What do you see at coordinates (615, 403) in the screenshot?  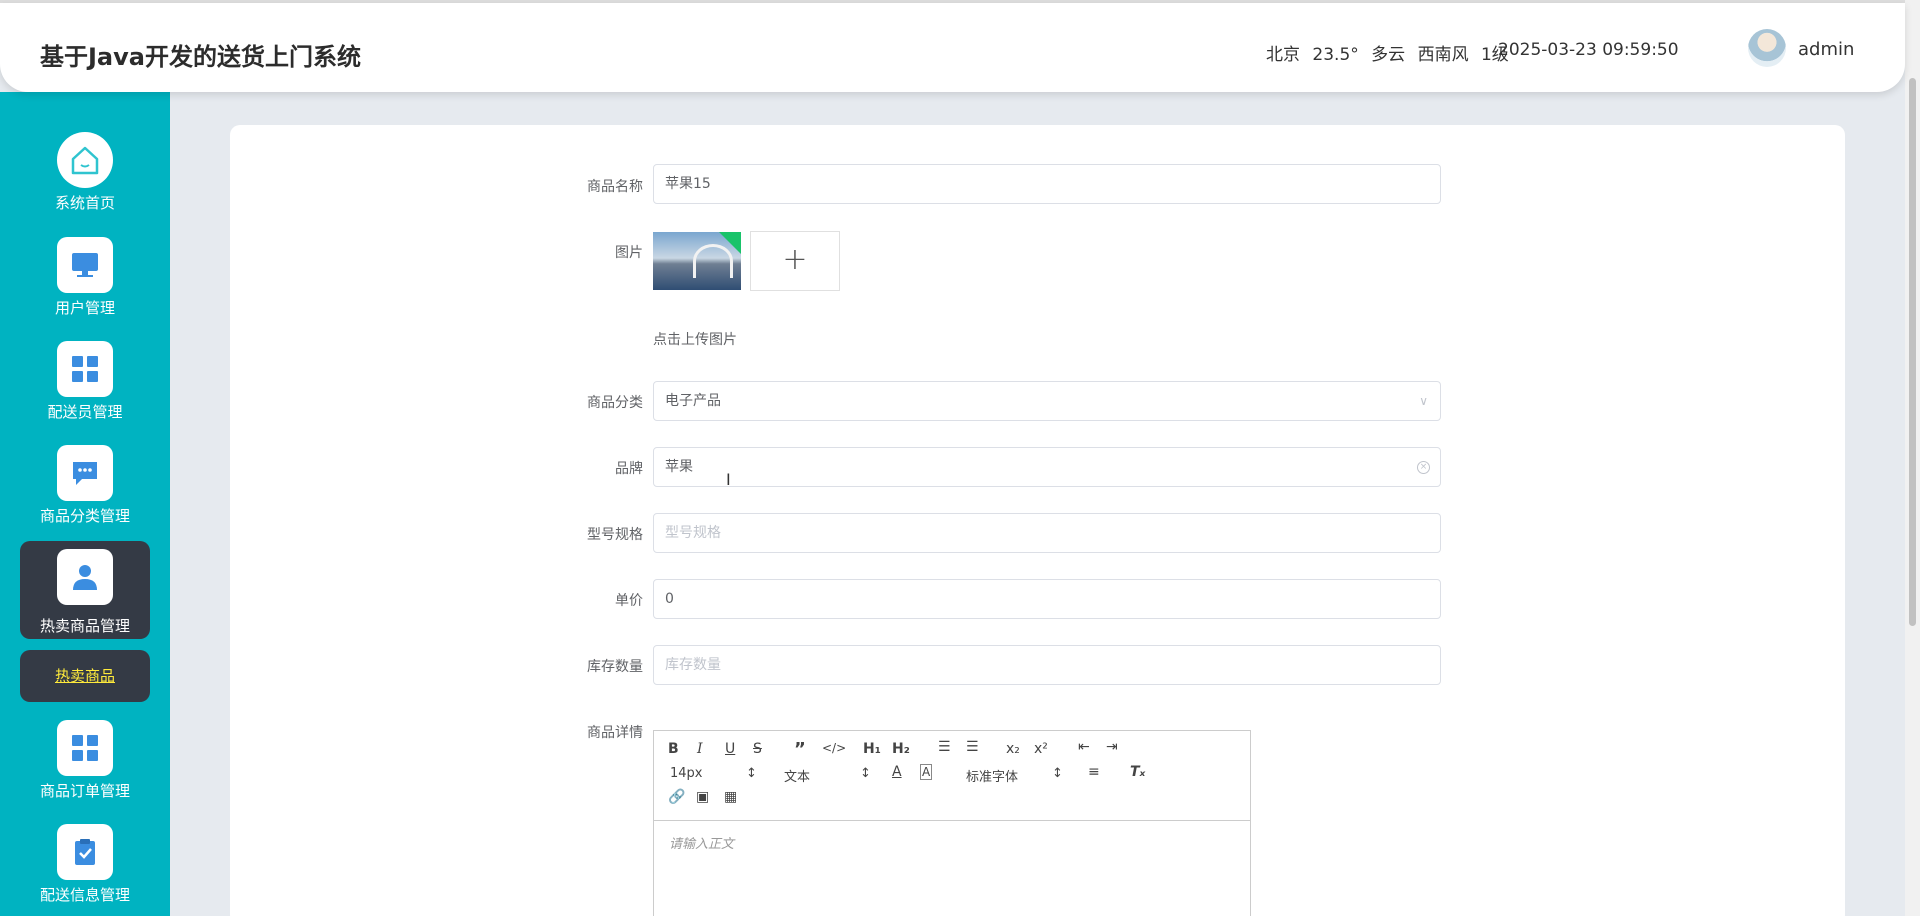 I see `category-label: 商品分类` at bounding box center [615, 403].